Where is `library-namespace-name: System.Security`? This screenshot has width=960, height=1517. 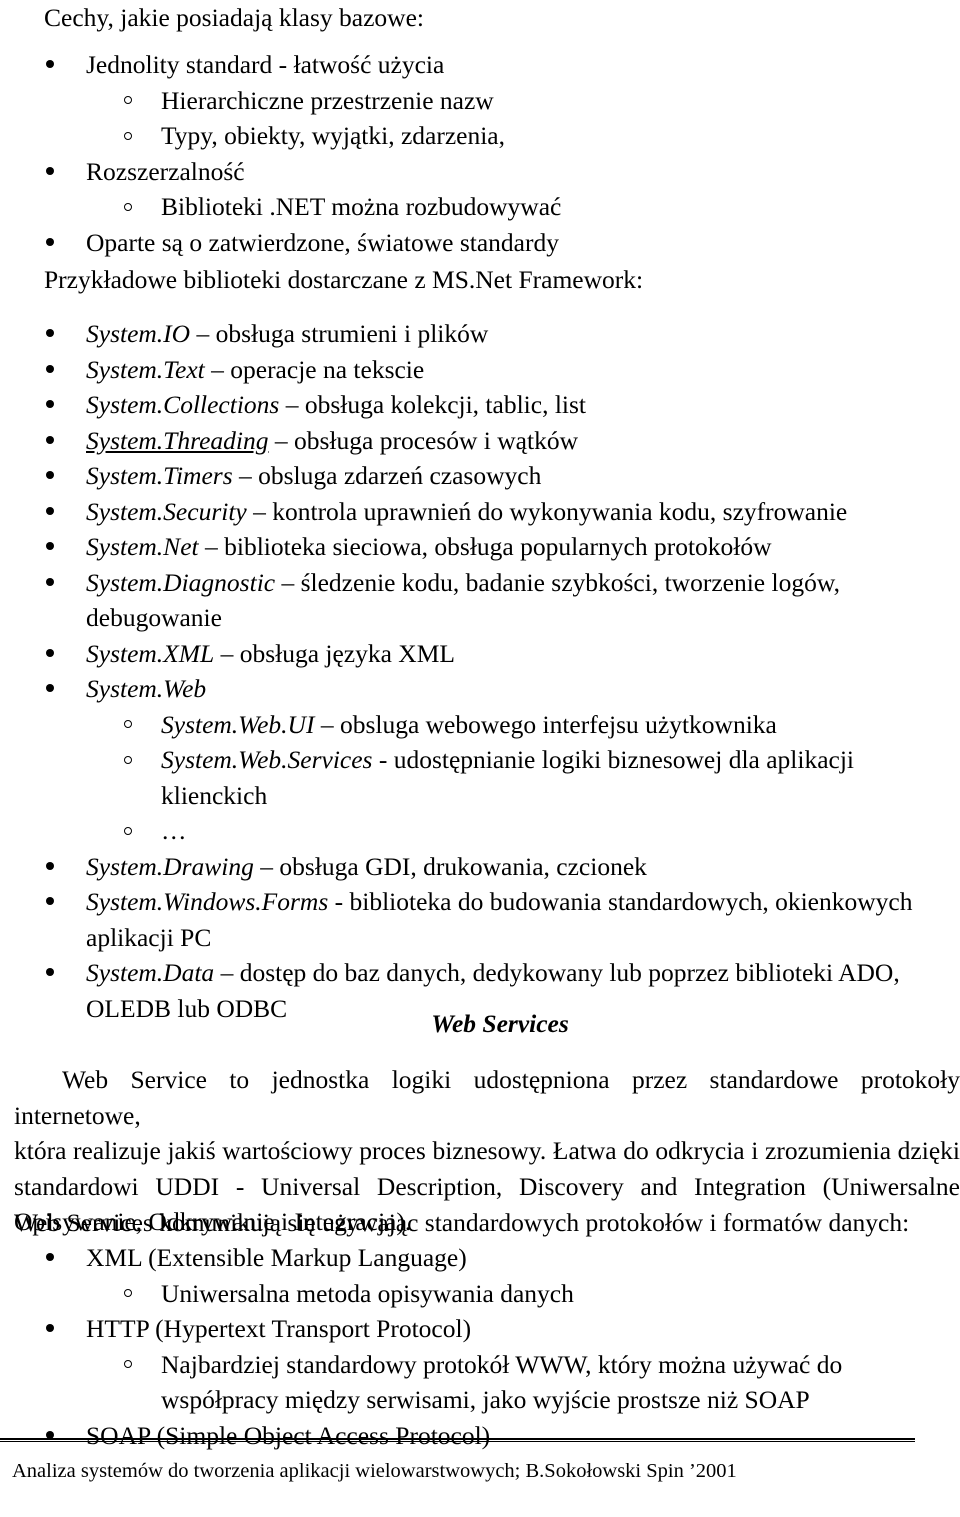
library-namespace-name: System.Security is located at coordinates (166, 511).